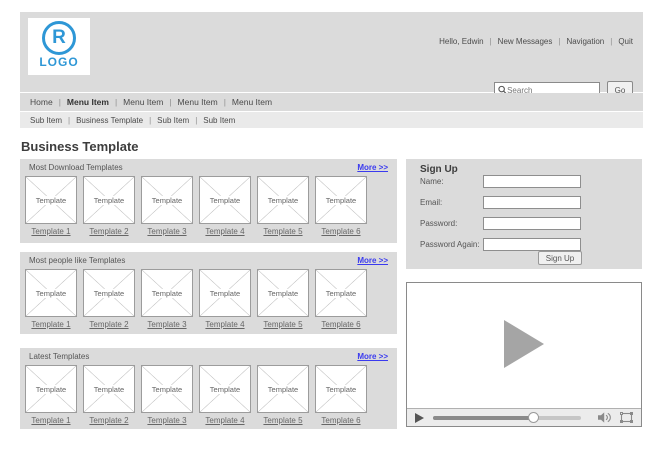 The image size is (650, 459). I want to click on email-input, so click(532, 202).